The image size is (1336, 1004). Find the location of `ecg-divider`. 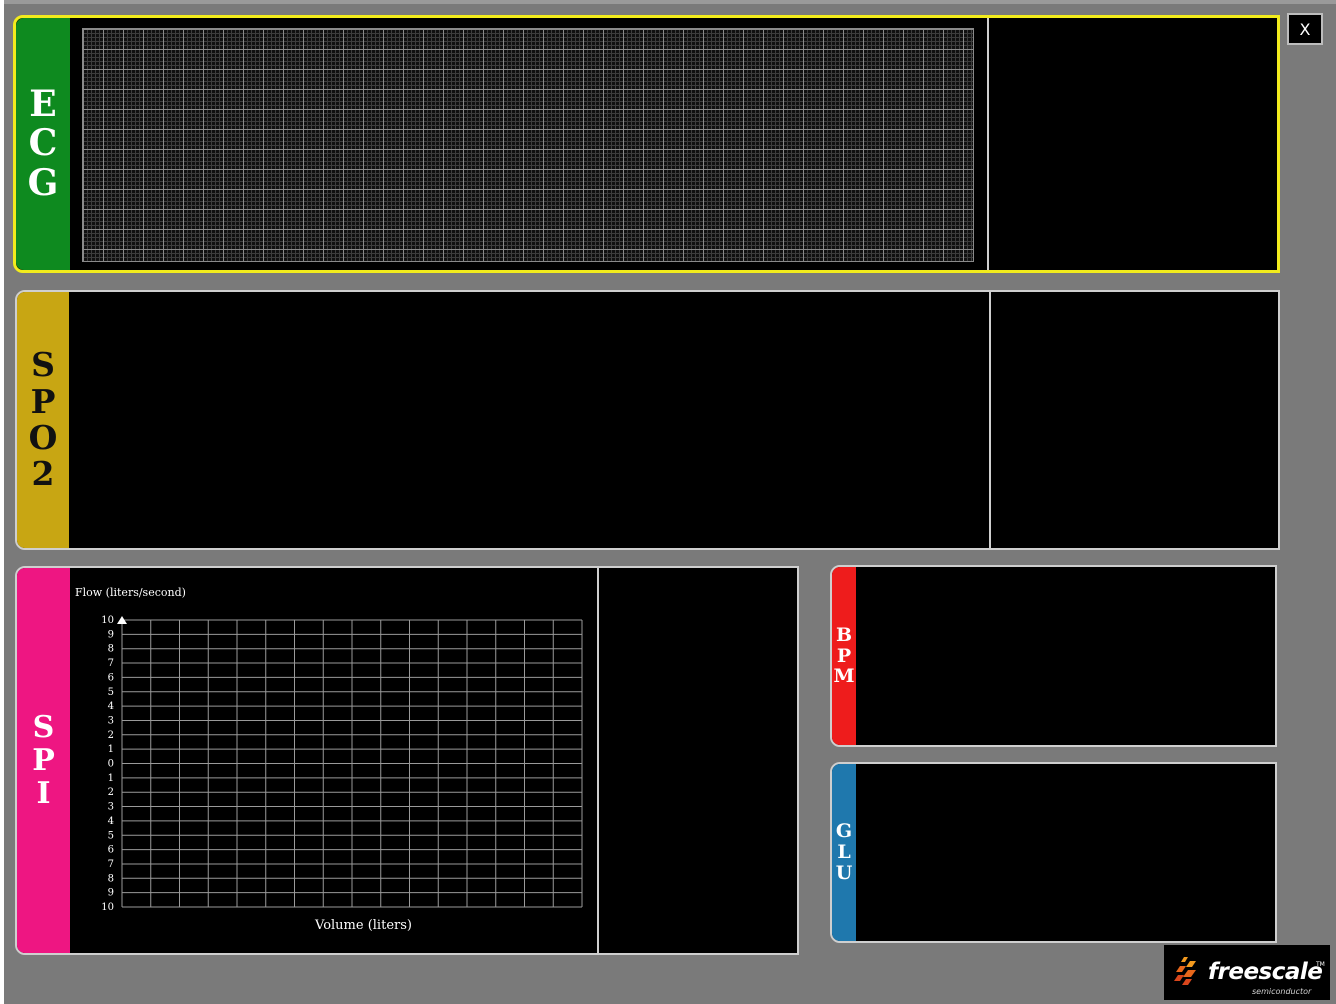

ecg-divider is located at coordinates (988, 144).